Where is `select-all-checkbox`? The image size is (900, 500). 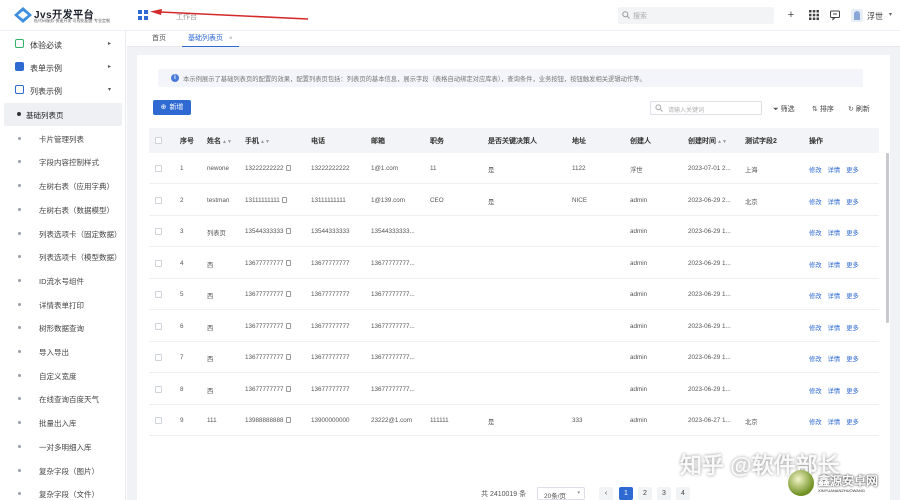
select-all-checkbox is located at coordinates (158, 140).